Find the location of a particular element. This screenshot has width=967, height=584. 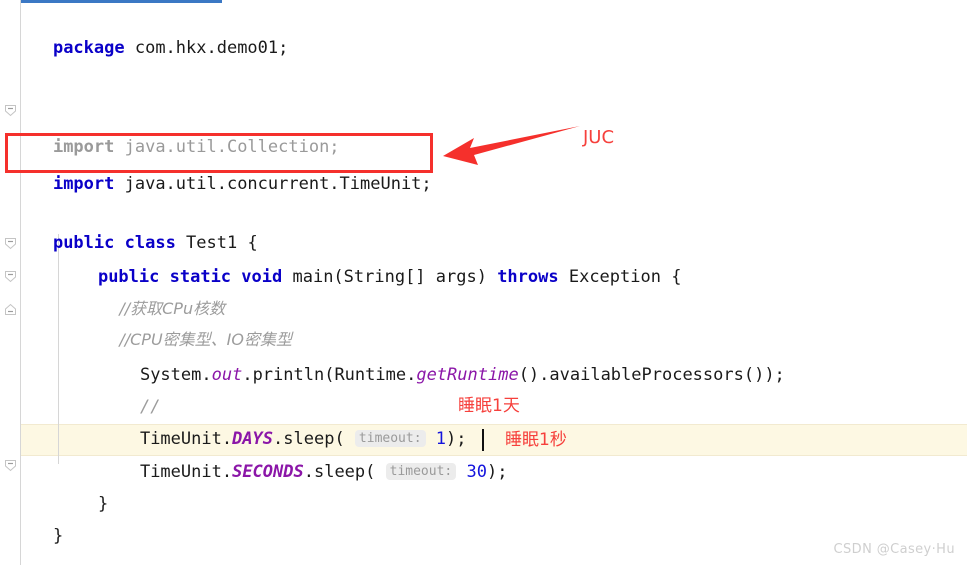

brace-close-method: } is located at coordinates (103, 504).